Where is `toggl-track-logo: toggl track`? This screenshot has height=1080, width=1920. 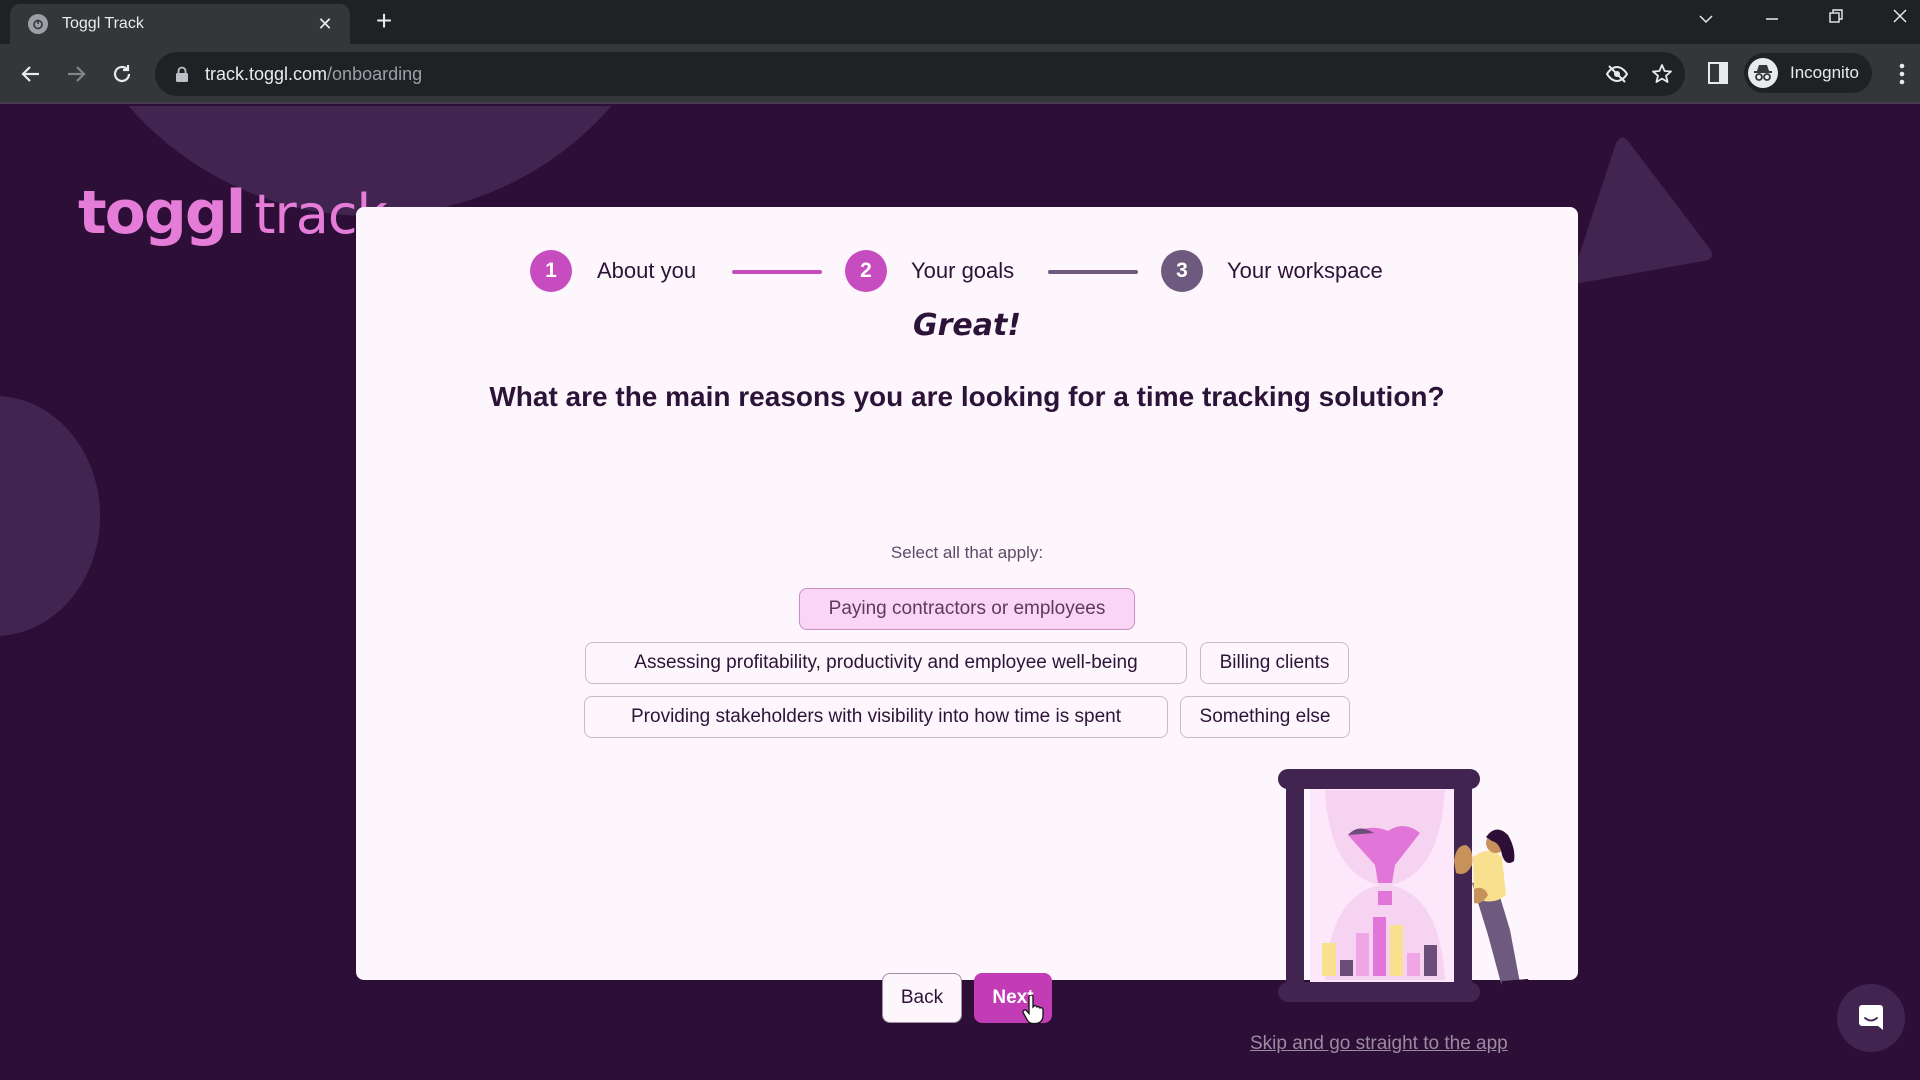
toggl-track-logo: toggl track is located at coordinates (233, 213).